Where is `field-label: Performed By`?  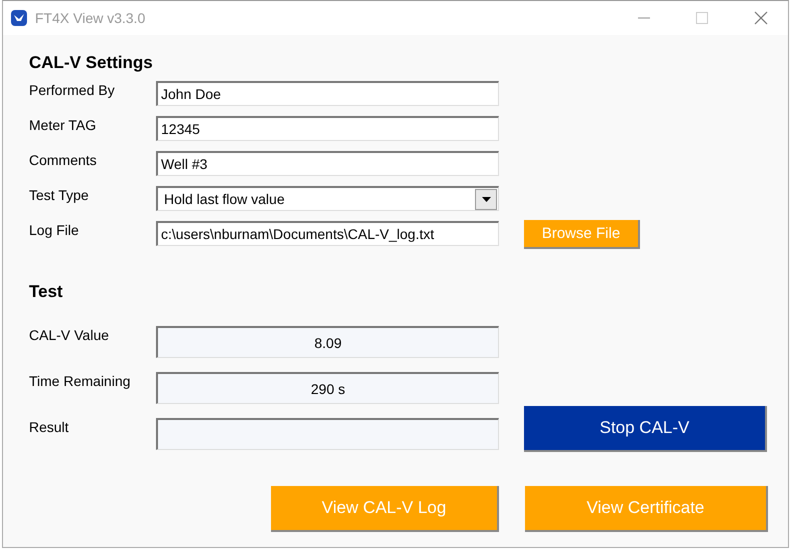 field-label: Performed By is located at coordinates (72, 89).